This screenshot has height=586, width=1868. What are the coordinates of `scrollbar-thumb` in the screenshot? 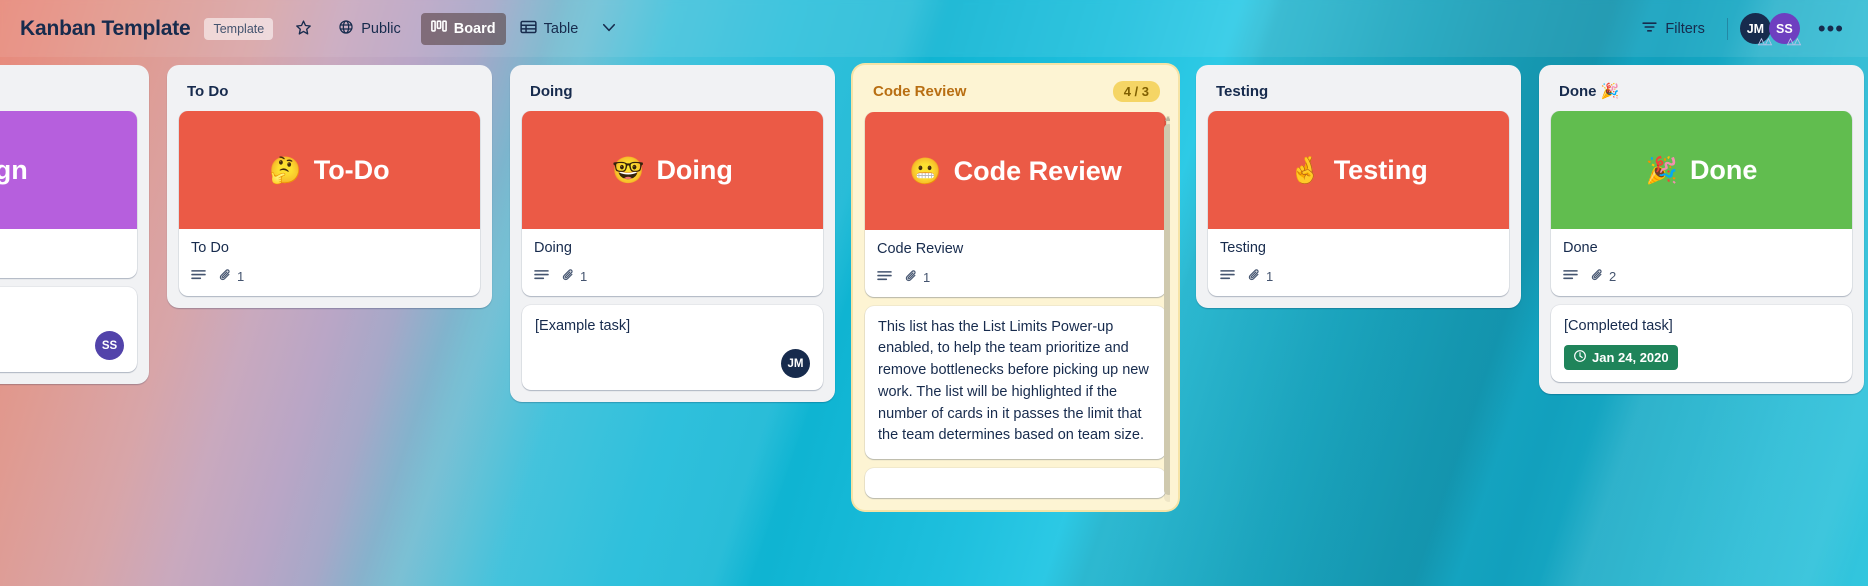 It's located at (1167, 309).